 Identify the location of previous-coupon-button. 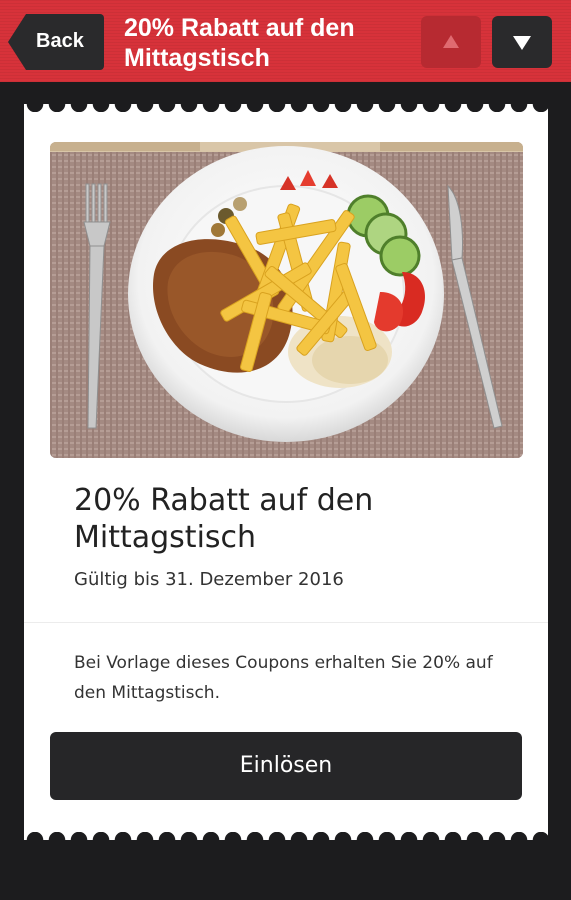
(451, 42).